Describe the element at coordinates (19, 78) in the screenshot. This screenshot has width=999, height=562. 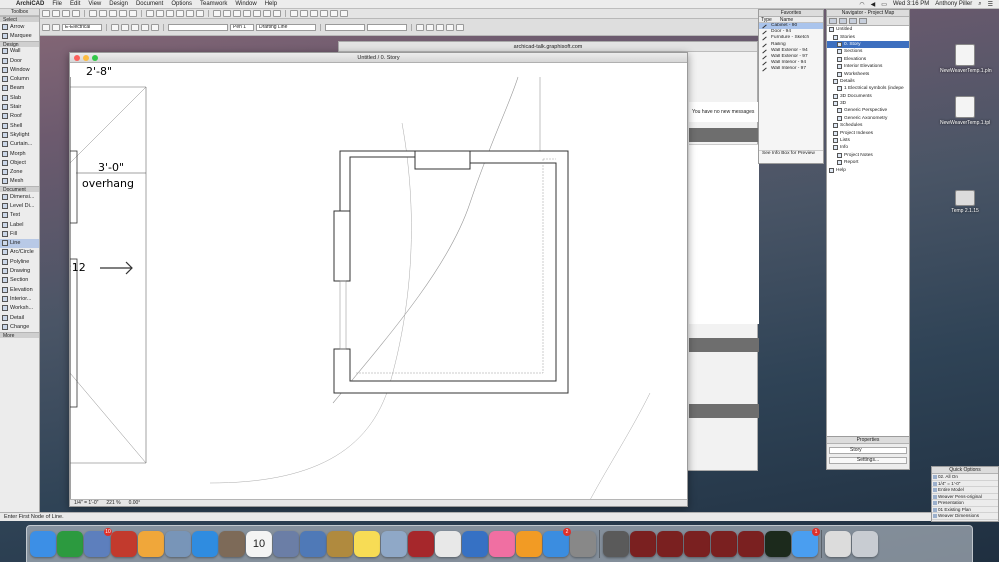
I see `tool-column: Column` at that location.